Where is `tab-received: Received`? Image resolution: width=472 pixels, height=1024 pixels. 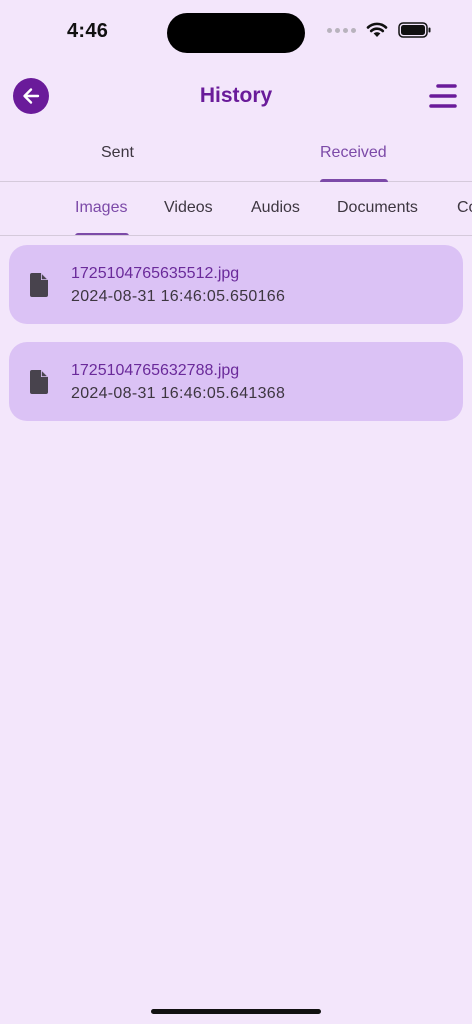 tab-received: Received is located at coordinates (353, 153).